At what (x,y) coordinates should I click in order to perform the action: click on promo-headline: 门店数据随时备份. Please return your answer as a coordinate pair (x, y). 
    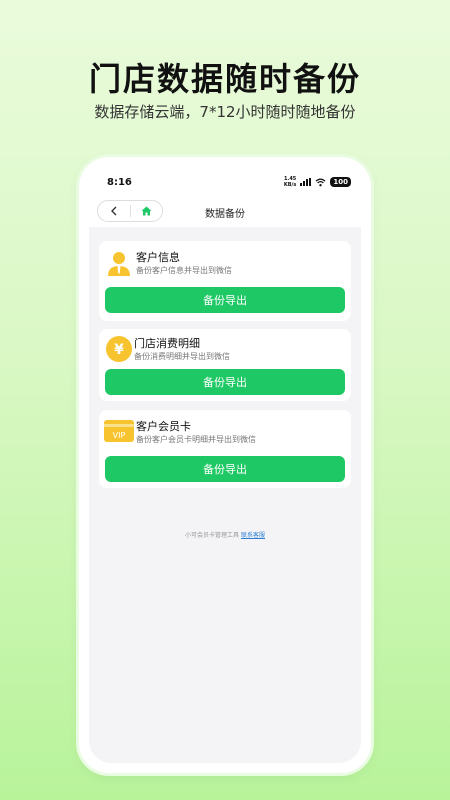
    Looking at the image, I should click on (224, 79).